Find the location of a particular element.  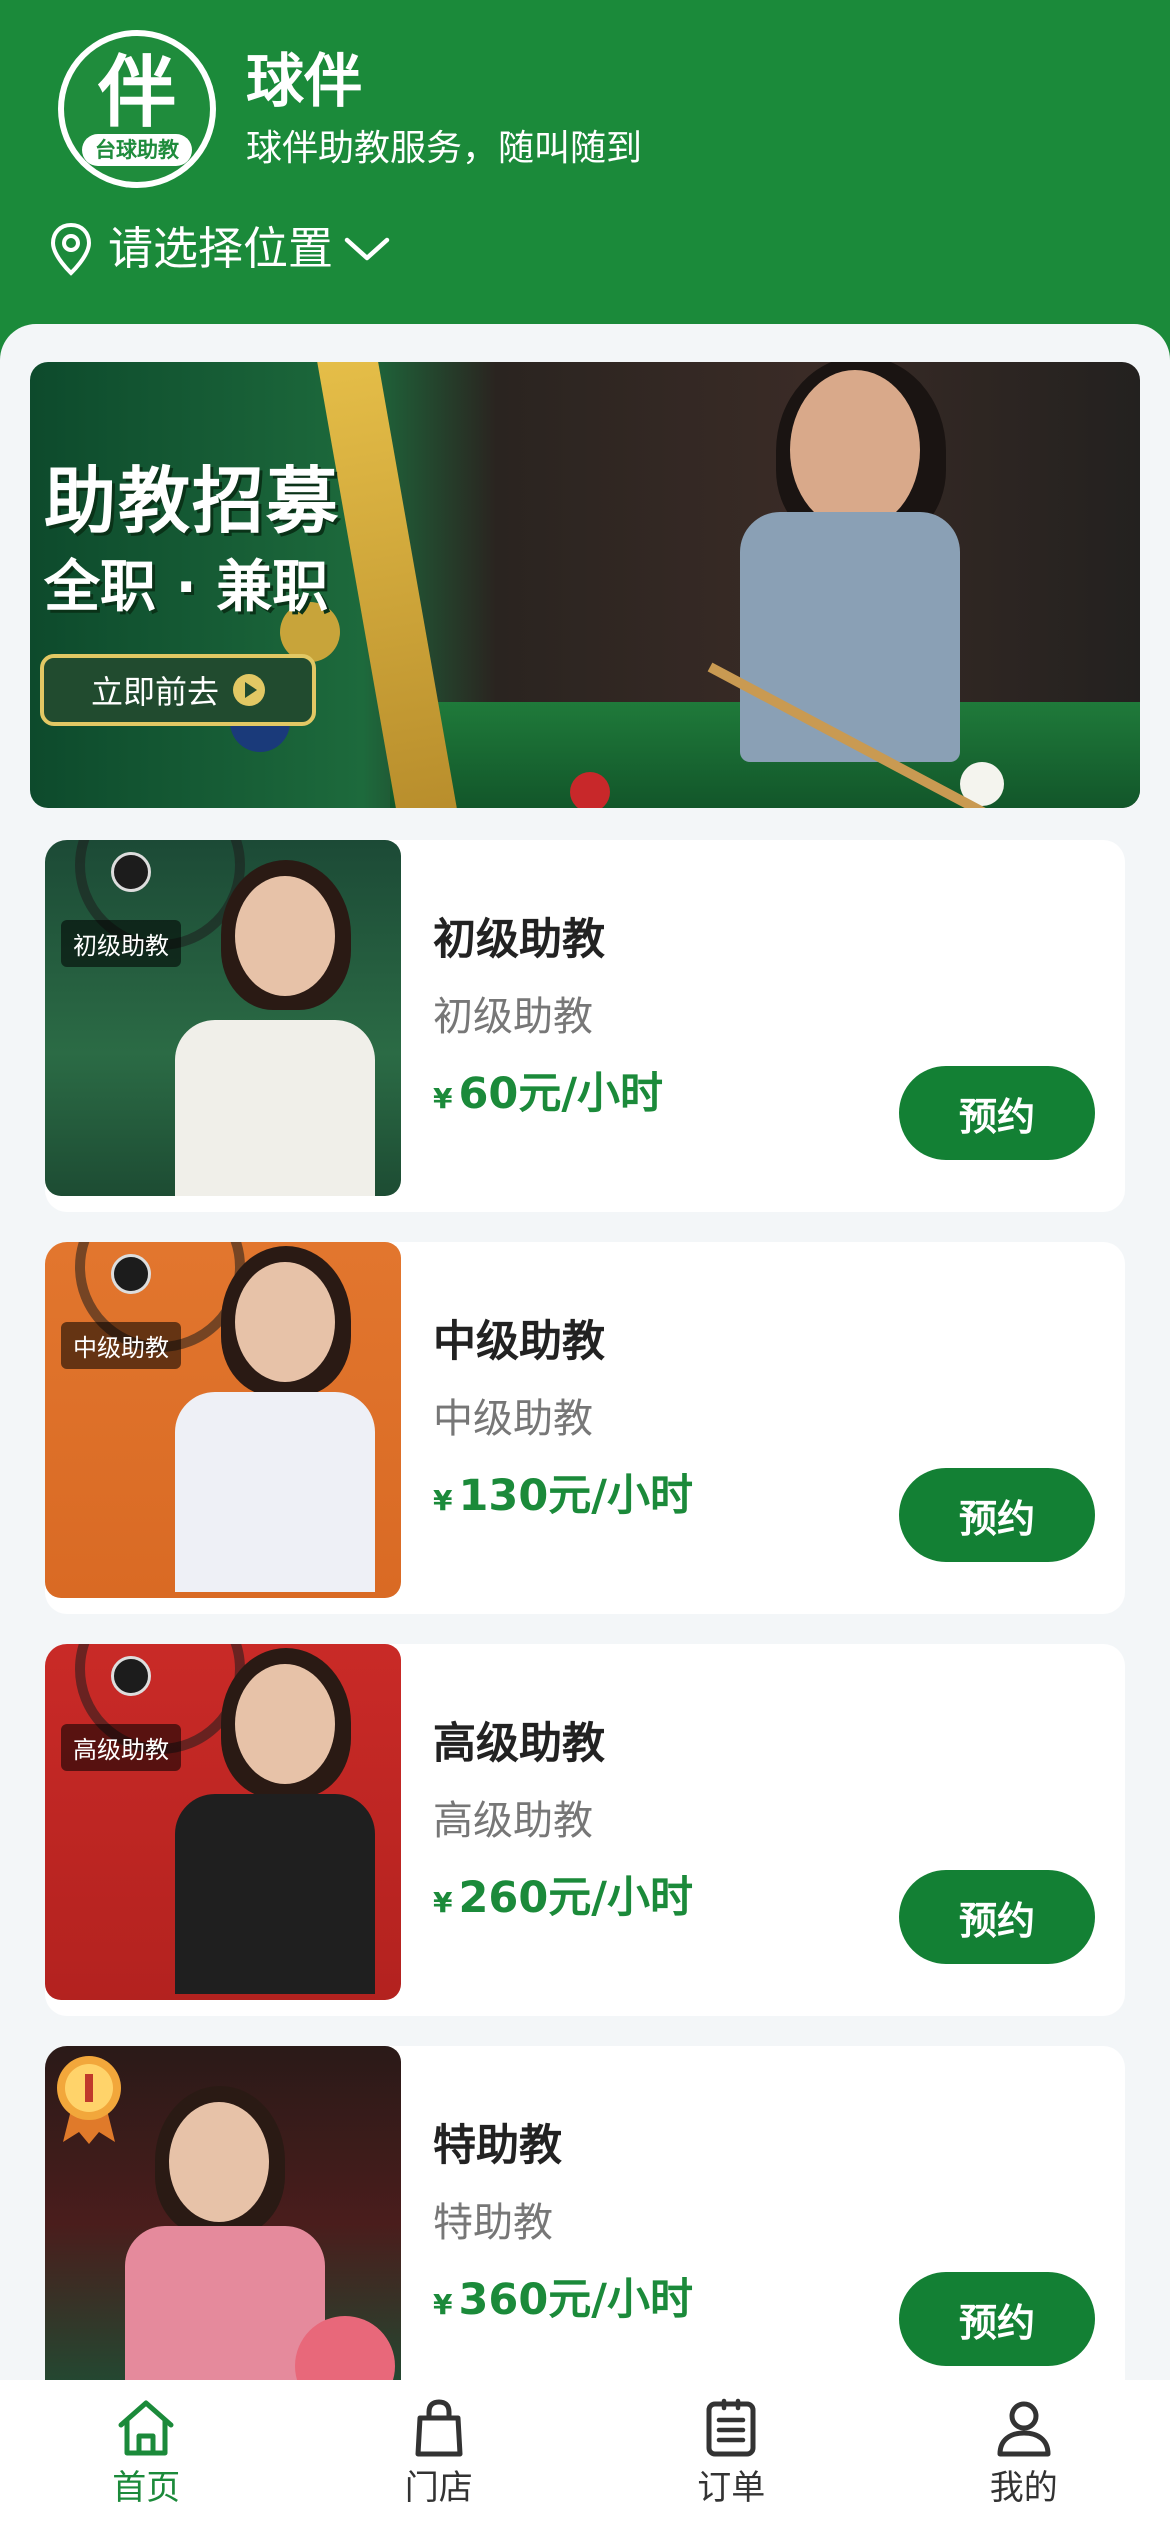

coach-thumbnail: 中级助教 is located at coordinates (223, 1420).